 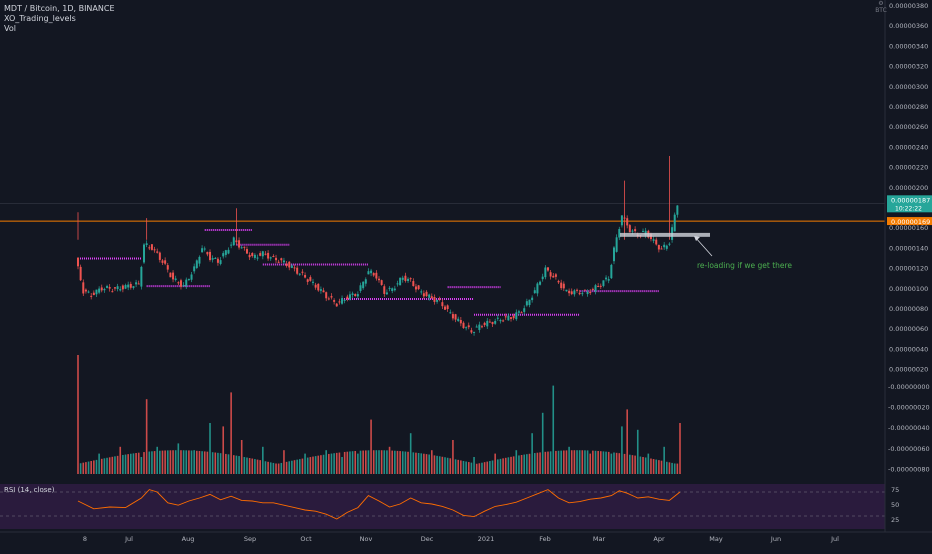 I want to click on price-tick-label: 0.00000100, so click(x=908, y=289).